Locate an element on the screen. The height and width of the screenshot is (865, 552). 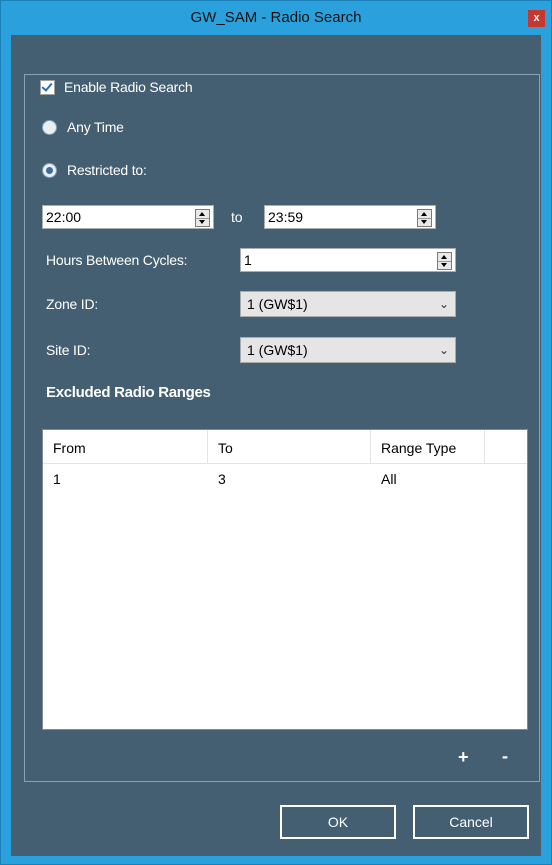
any-time-radio is located at coordinates (49, 127).